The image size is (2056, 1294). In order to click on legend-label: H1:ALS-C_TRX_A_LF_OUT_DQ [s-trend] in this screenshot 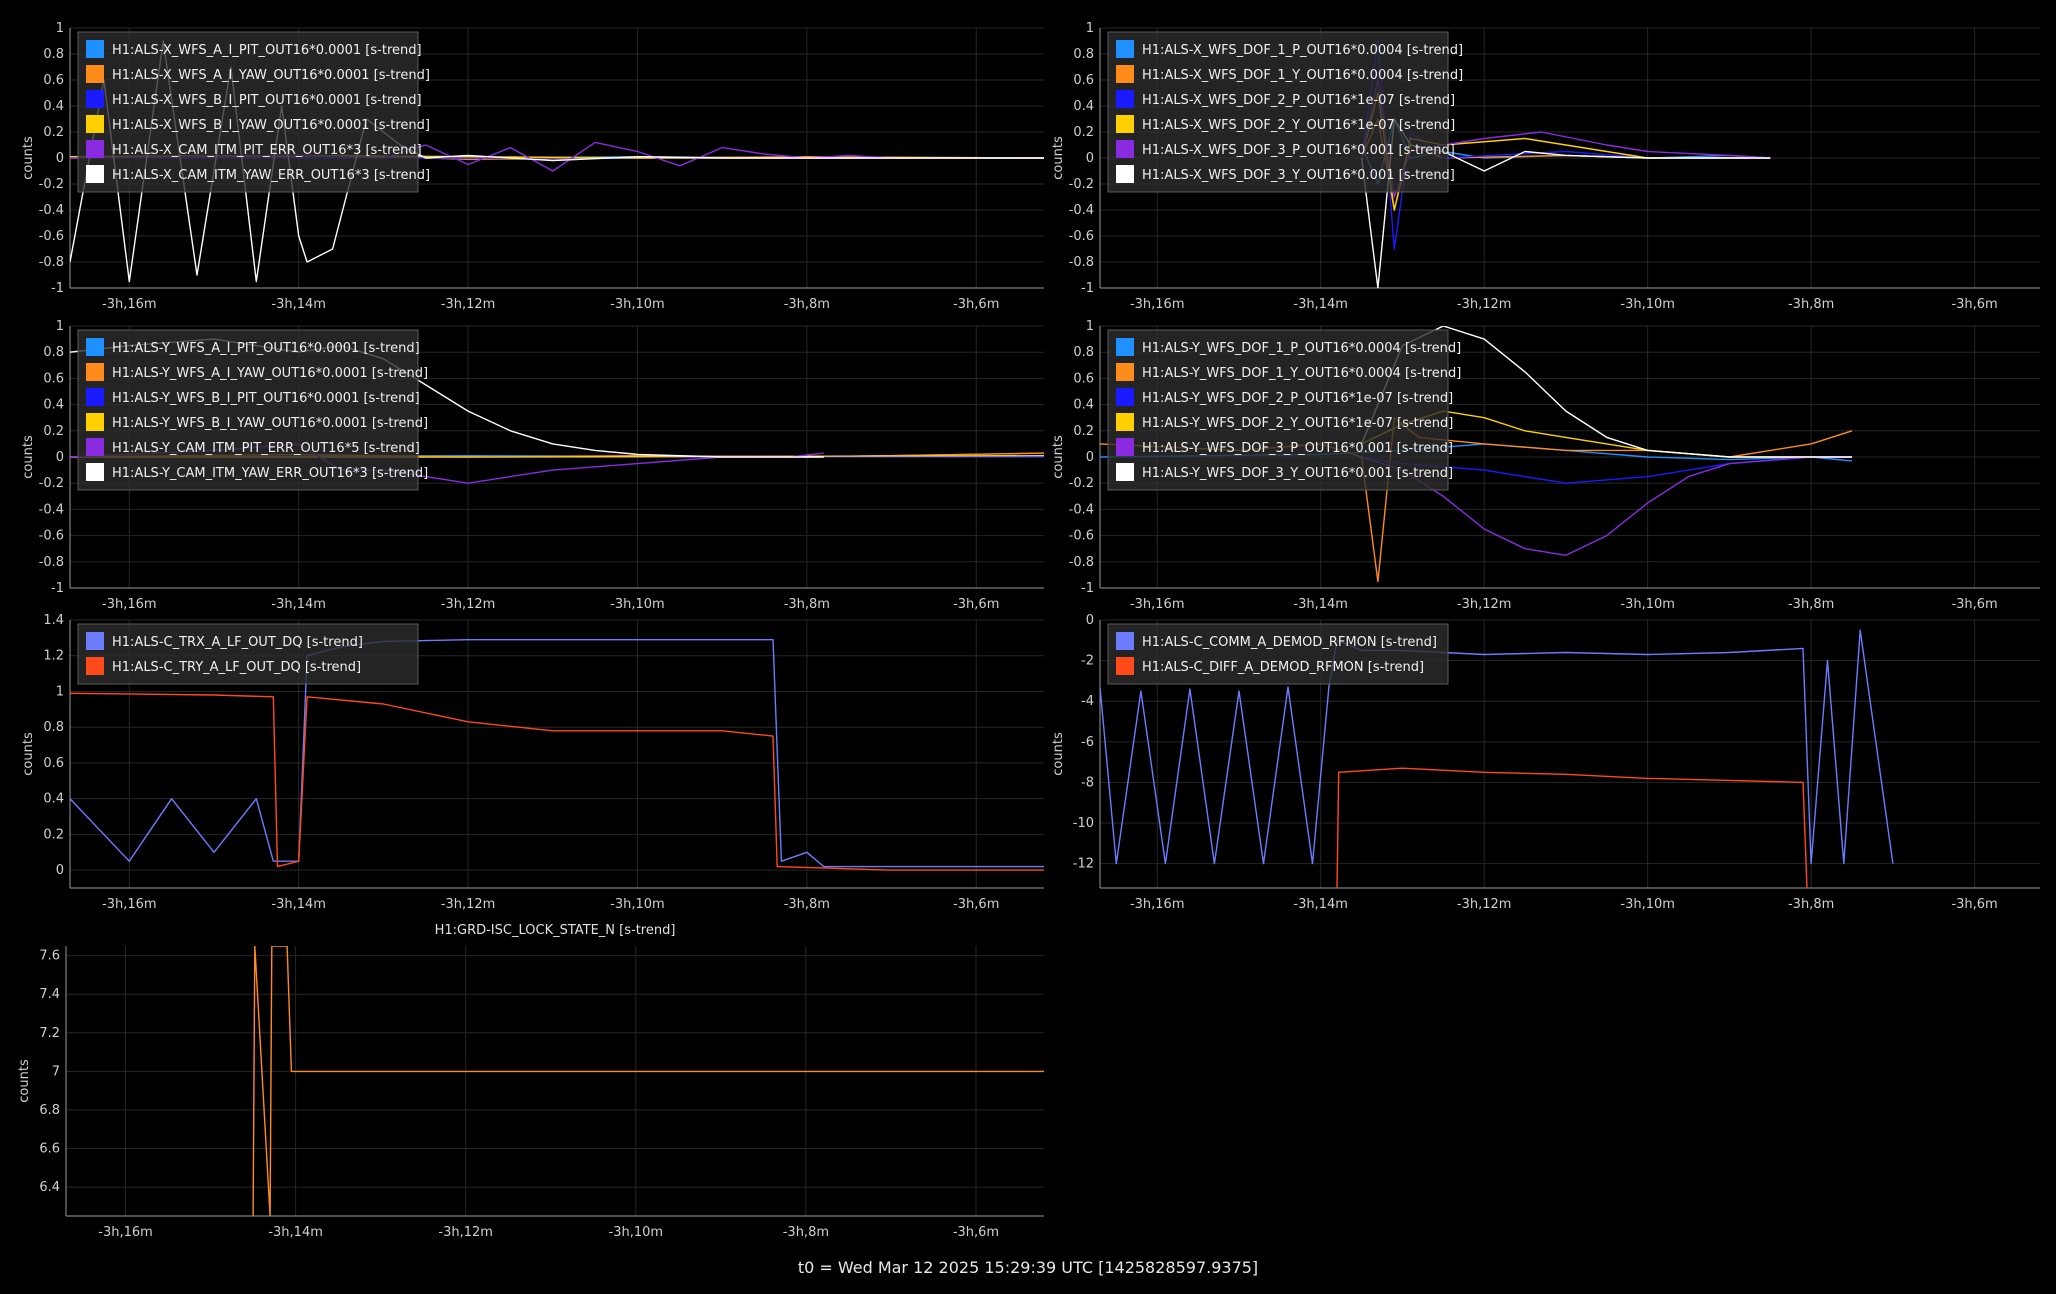, I will do `click(237, 642)`.